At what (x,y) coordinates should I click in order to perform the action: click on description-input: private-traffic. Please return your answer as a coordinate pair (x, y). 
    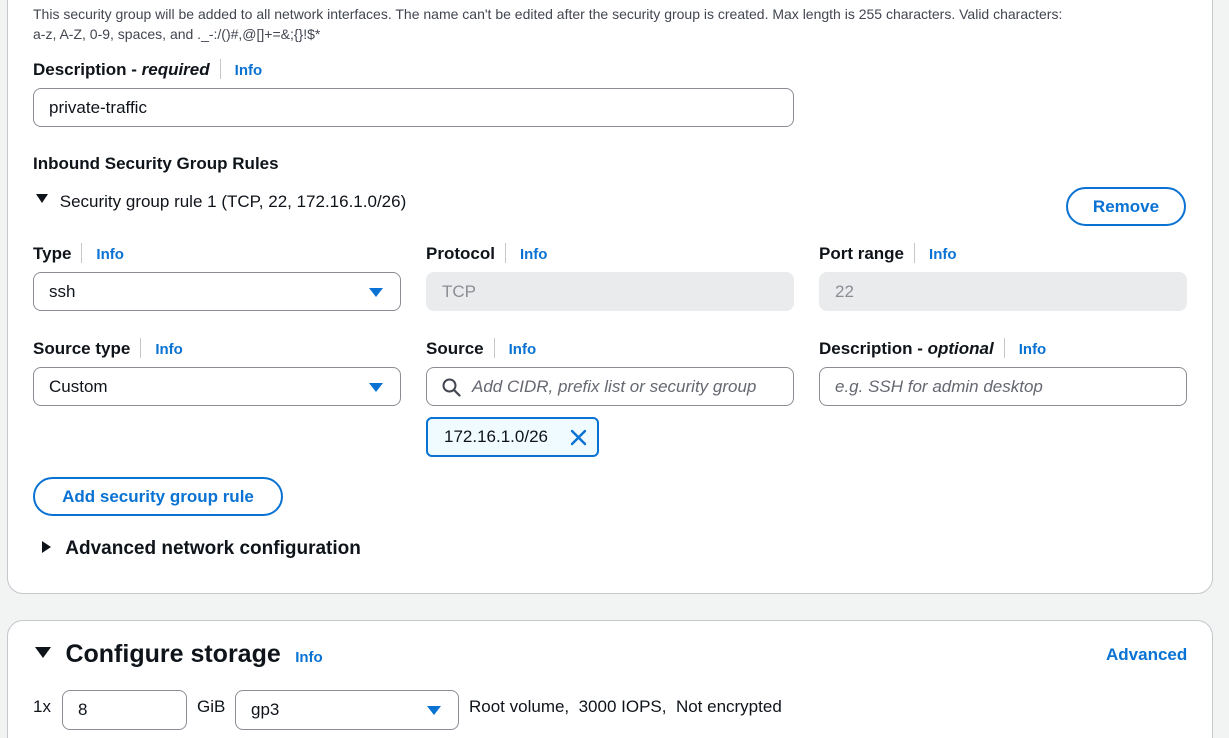
    Looking at the image, I should click on (413, 107).